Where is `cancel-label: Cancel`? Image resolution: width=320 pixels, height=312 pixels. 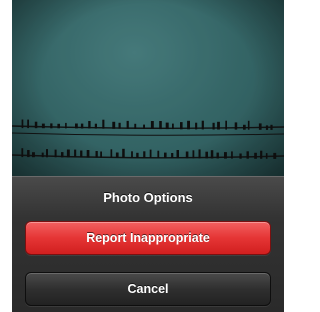
cancel-label: Cancel is located at coordinates (148, 289).